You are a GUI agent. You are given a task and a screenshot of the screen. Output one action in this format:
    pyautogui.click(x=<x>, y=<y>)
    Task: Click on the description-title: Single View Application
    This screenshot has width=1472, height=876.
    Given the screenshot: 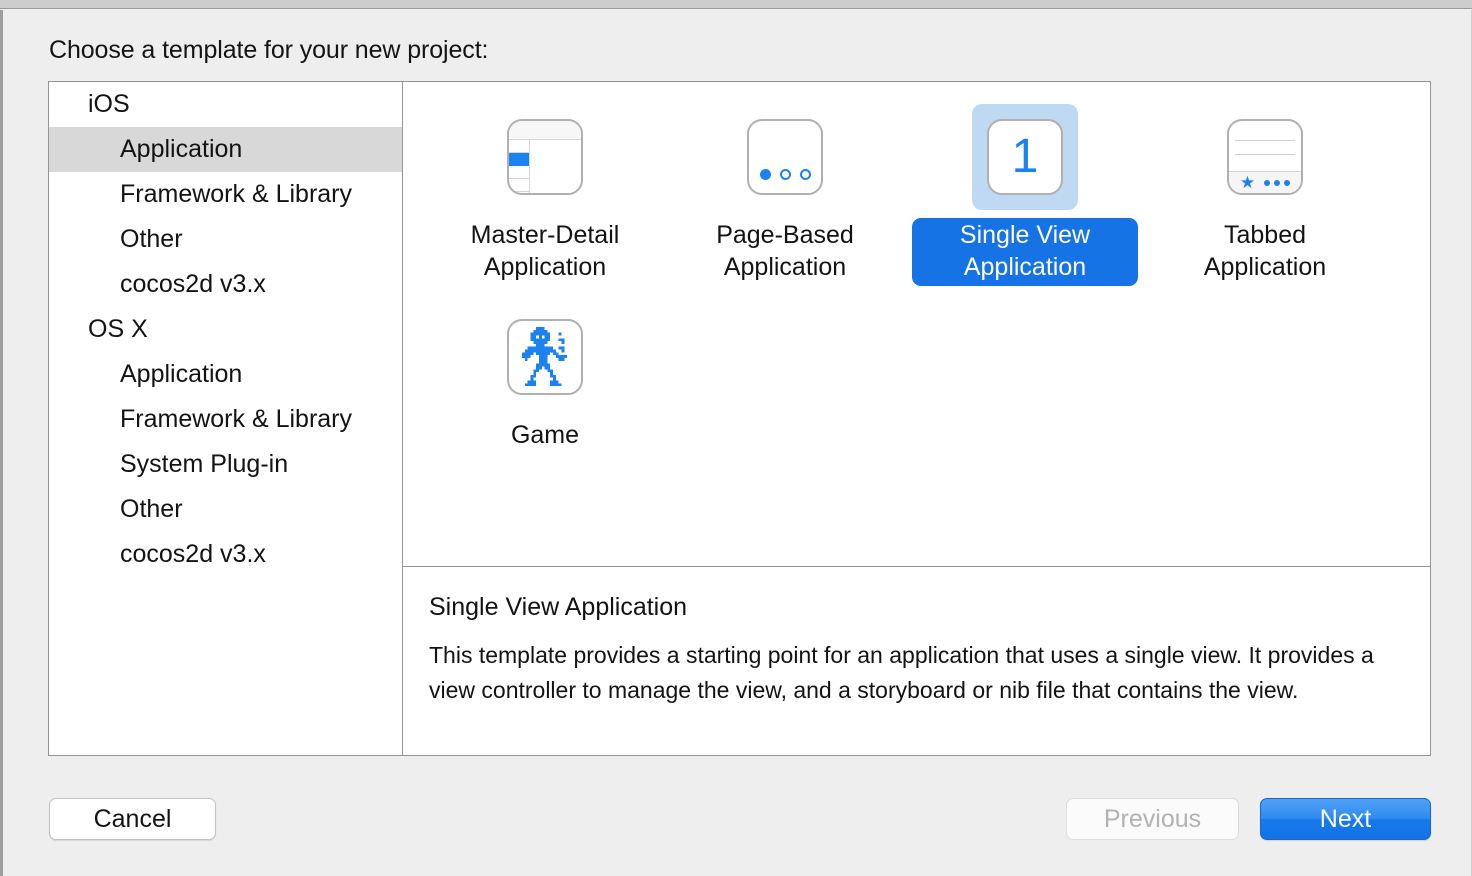 What is the action you would take?
    pyautogui.click(x=558, y=607)
    